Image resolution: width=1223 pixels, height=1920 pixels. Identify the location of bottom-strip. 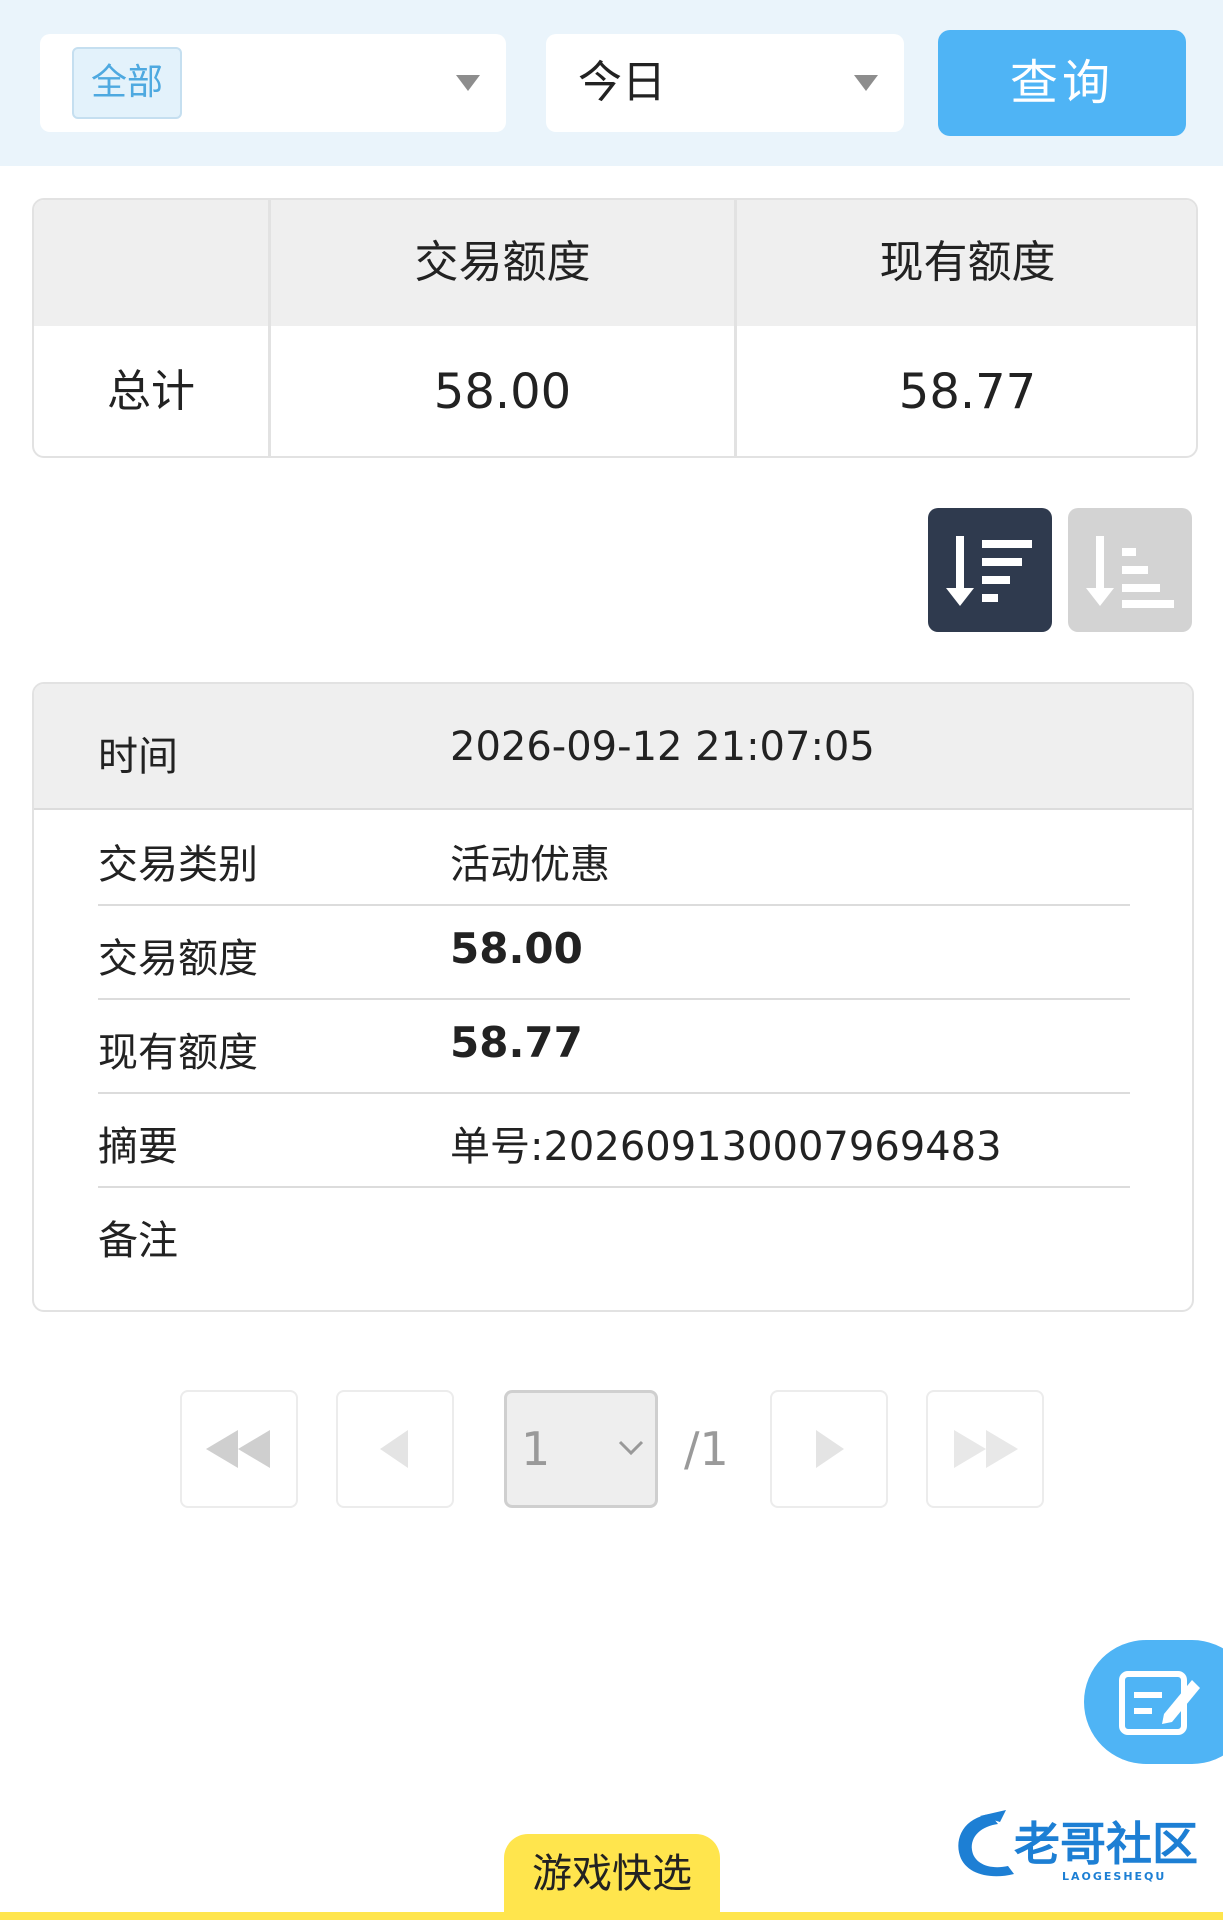
(611, 1916).